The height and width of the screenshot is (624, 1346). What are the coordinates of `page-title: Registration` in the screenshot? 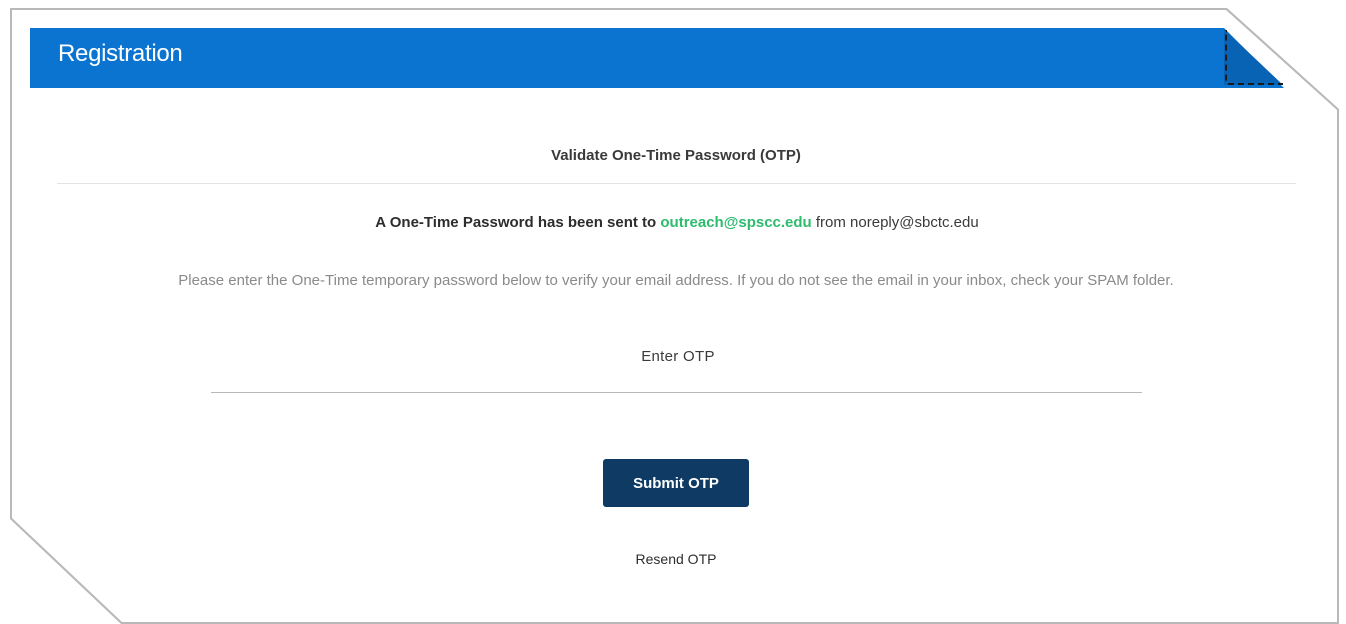 It's located at (120, 53).